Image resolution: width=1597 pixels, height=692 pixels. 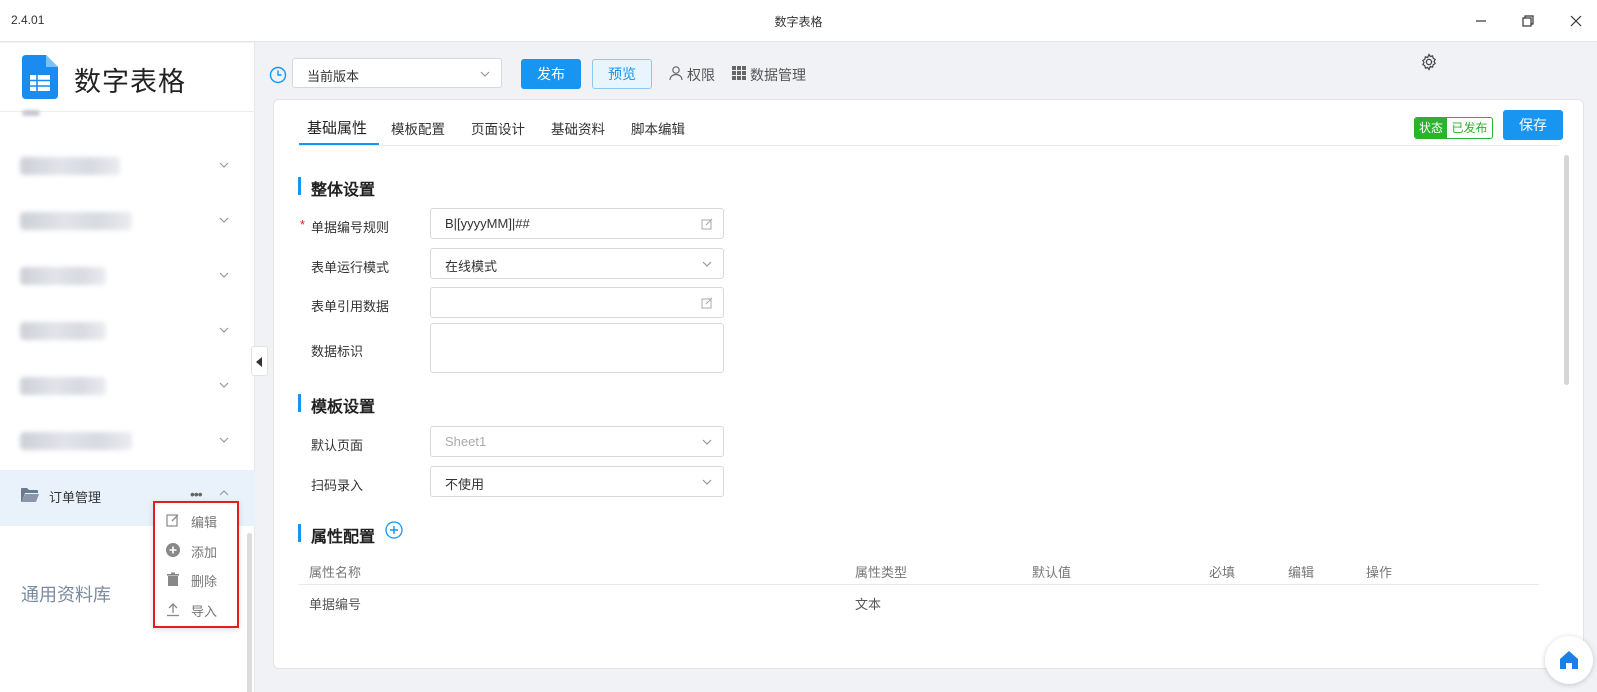 What do you see at coordinates (196, 494) in the screenshot?
I see `more-icon: •••` at bounding box center [196, 494].